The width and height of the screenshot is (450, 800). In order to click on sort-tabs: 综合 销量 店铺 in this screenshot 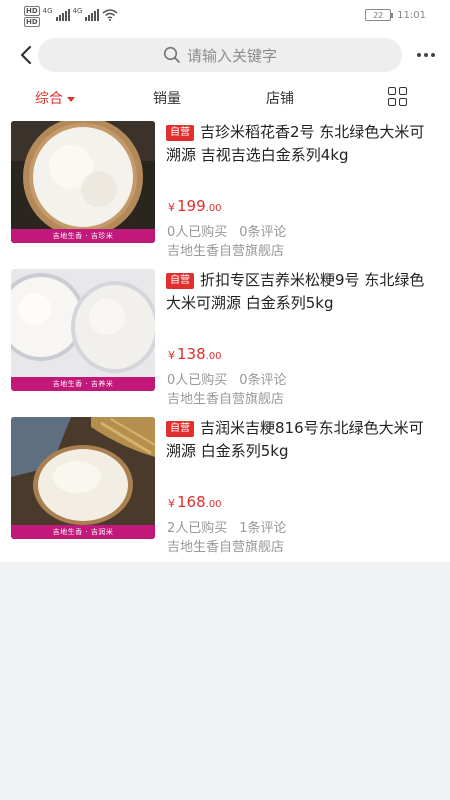, I will do `click(225, 98)`.